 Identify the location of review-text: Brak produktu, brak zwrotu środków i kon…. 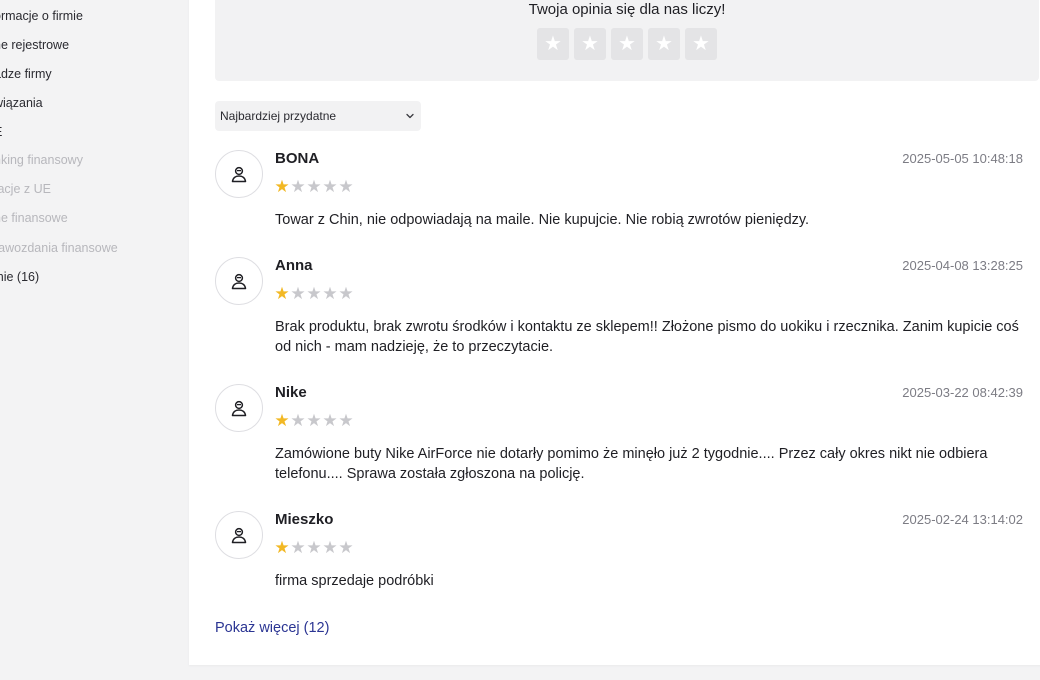
(647, 337).